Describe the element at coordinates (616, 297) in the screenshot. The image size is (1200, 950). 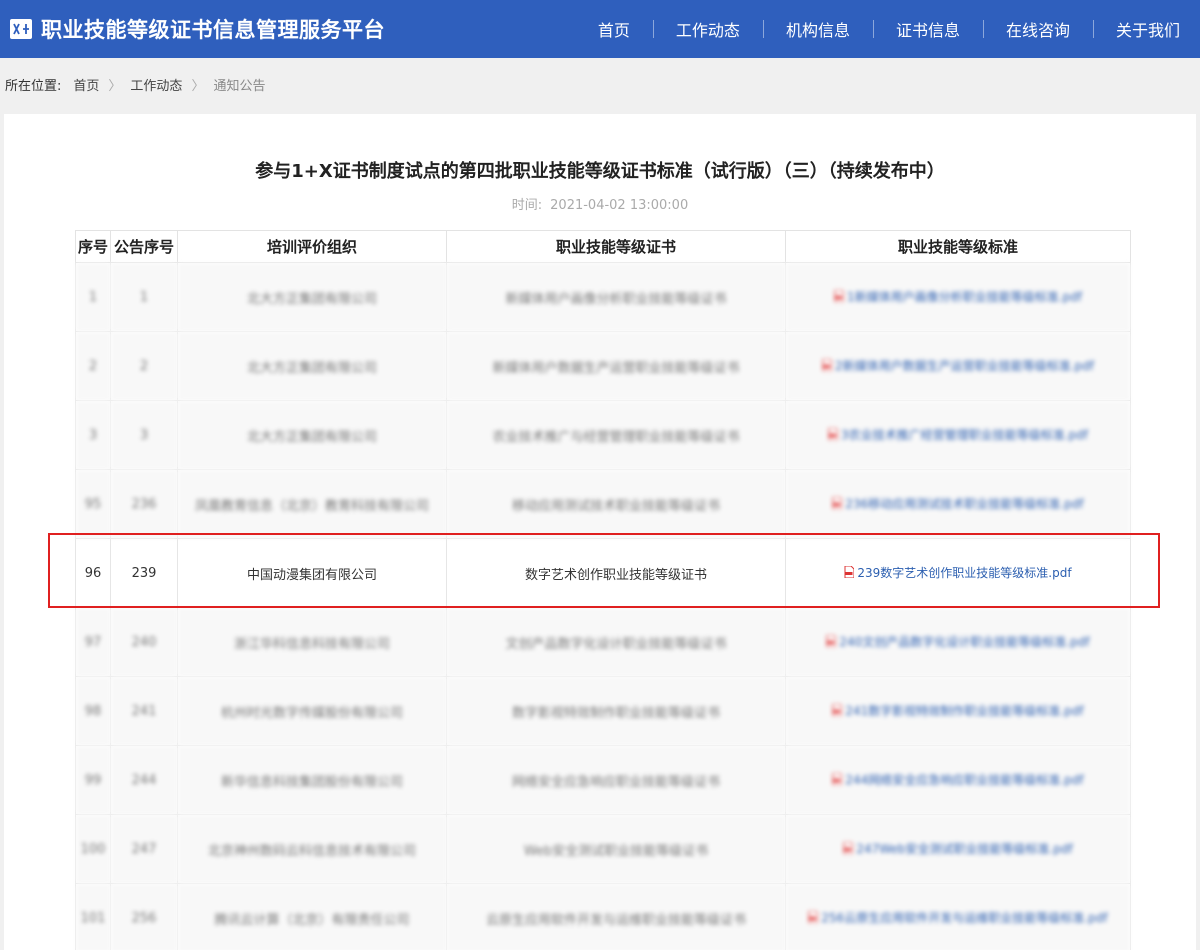
I see `cell-cert: 新媒体用户画像分析职业技能等级证书` at that location.